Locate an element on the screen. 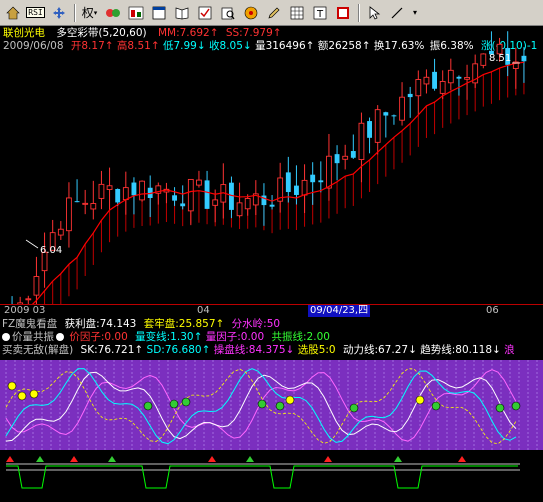 The width and height of the screenshot is (543, 502). chart-icon is located at coordinates (135, 13).